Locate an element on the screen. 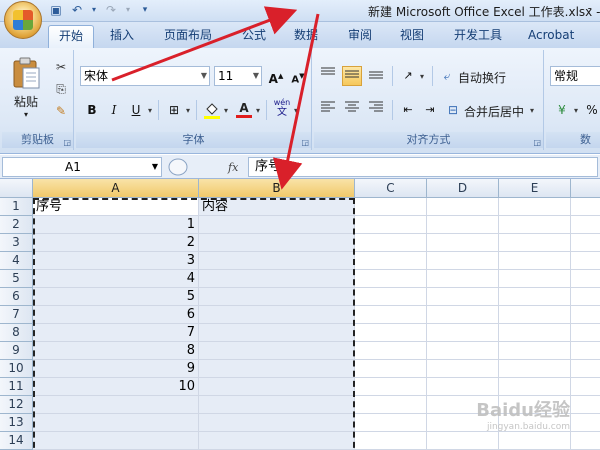  row-header: 11 is located at coordinates (16, 387).